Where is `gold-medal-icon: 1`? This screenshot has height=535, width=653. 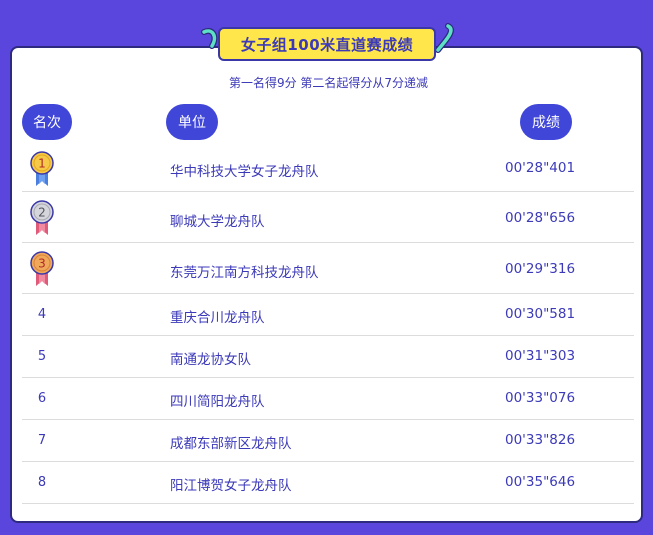
gold-medal-icon: 1 is located at coordinates (42, 169).